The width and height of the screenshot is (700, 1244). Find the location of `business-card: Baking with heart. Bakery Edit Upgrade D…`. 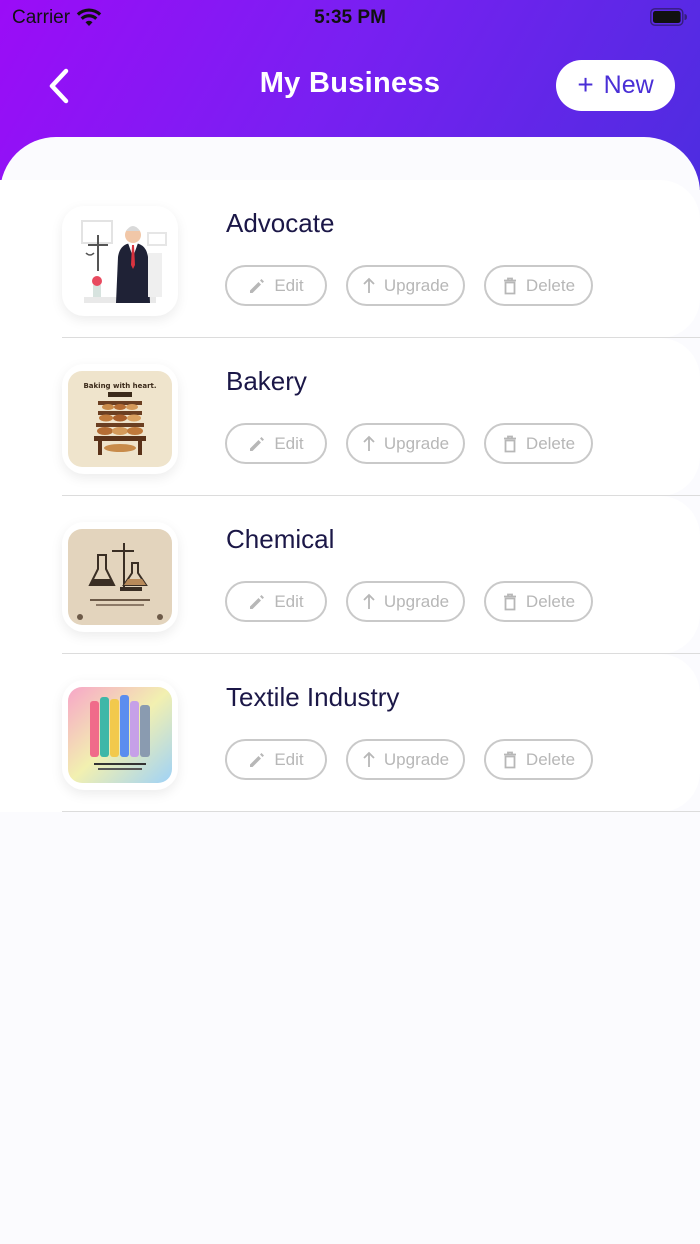

business-card: Baking with heart. Bakery Edit Upgrade D… is located at coordinates (350, 417).